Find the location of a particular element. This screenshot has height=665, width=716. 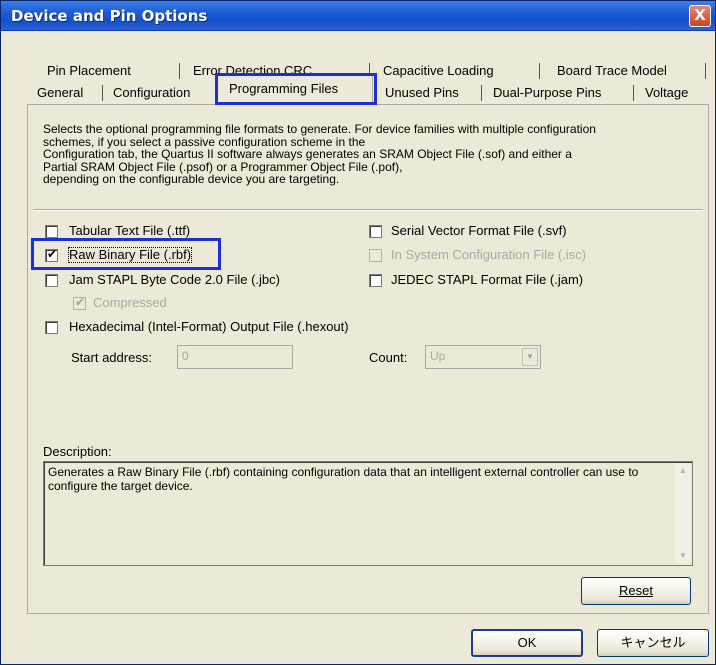

title-bar: Device and Pin Options X is located at coordinates (358, 16).